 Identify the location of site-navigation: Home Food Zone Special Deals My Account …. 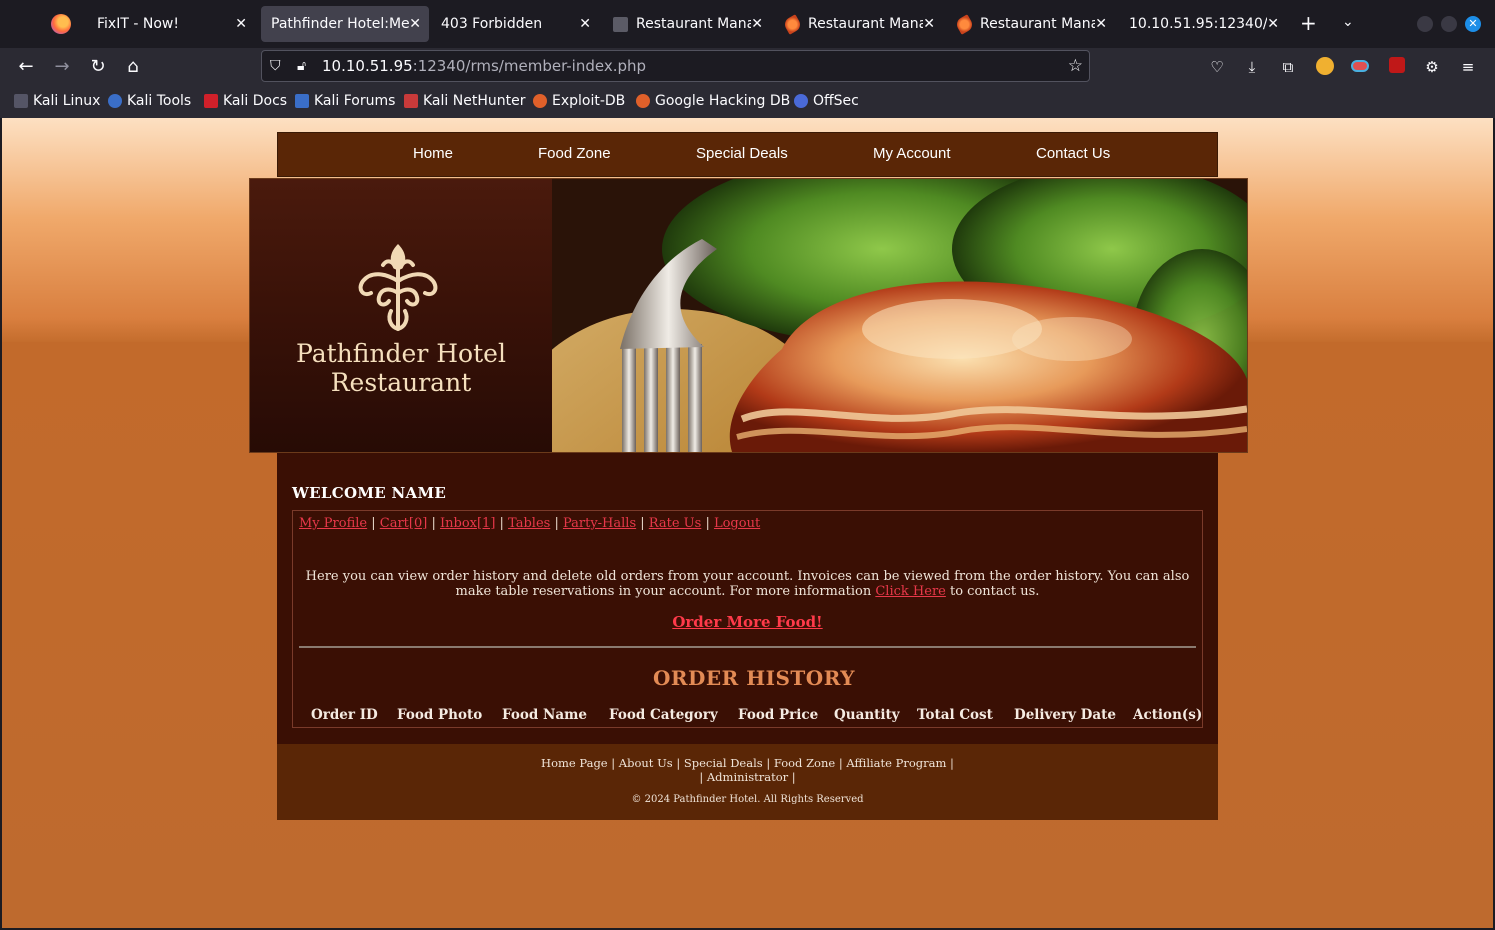
(747, 154).